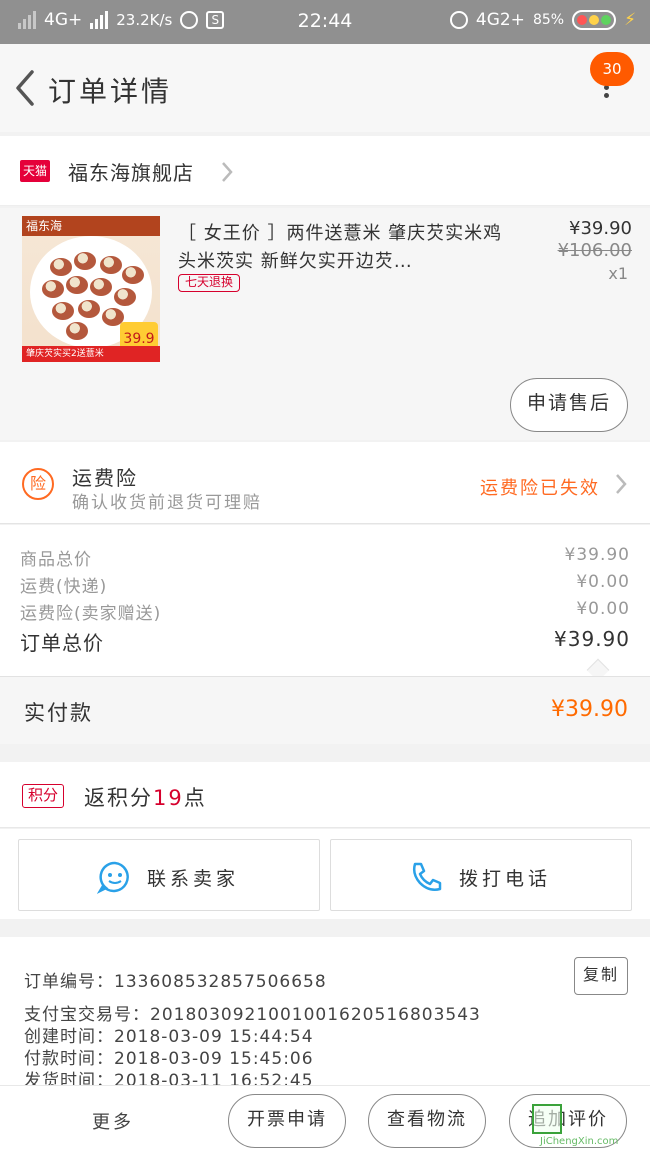 The height and width of the screenshot is (1155, 650). What do you see at coordinates (287, 1121) in the screenshot?
I see `invoice-request-button: 开票申请` at bounding box center [287, 1121].